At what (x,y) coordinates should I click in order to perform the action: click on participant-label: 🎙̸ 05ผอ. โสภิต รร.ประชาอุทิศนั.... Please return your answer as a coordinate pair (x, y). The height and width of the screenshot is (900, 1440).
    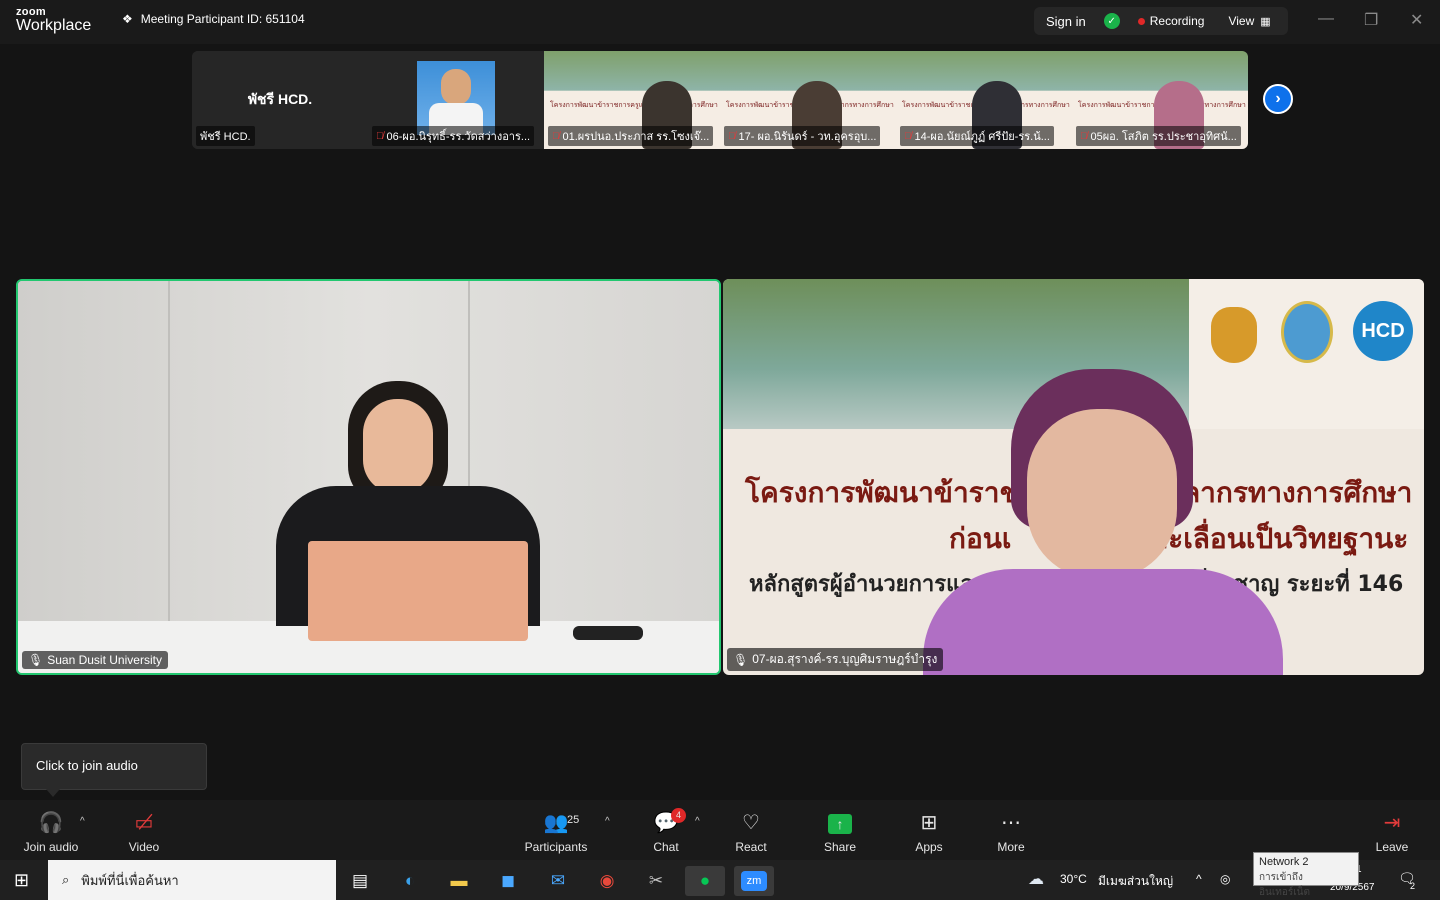
    Looking at the image, I should click on (1158, 136).